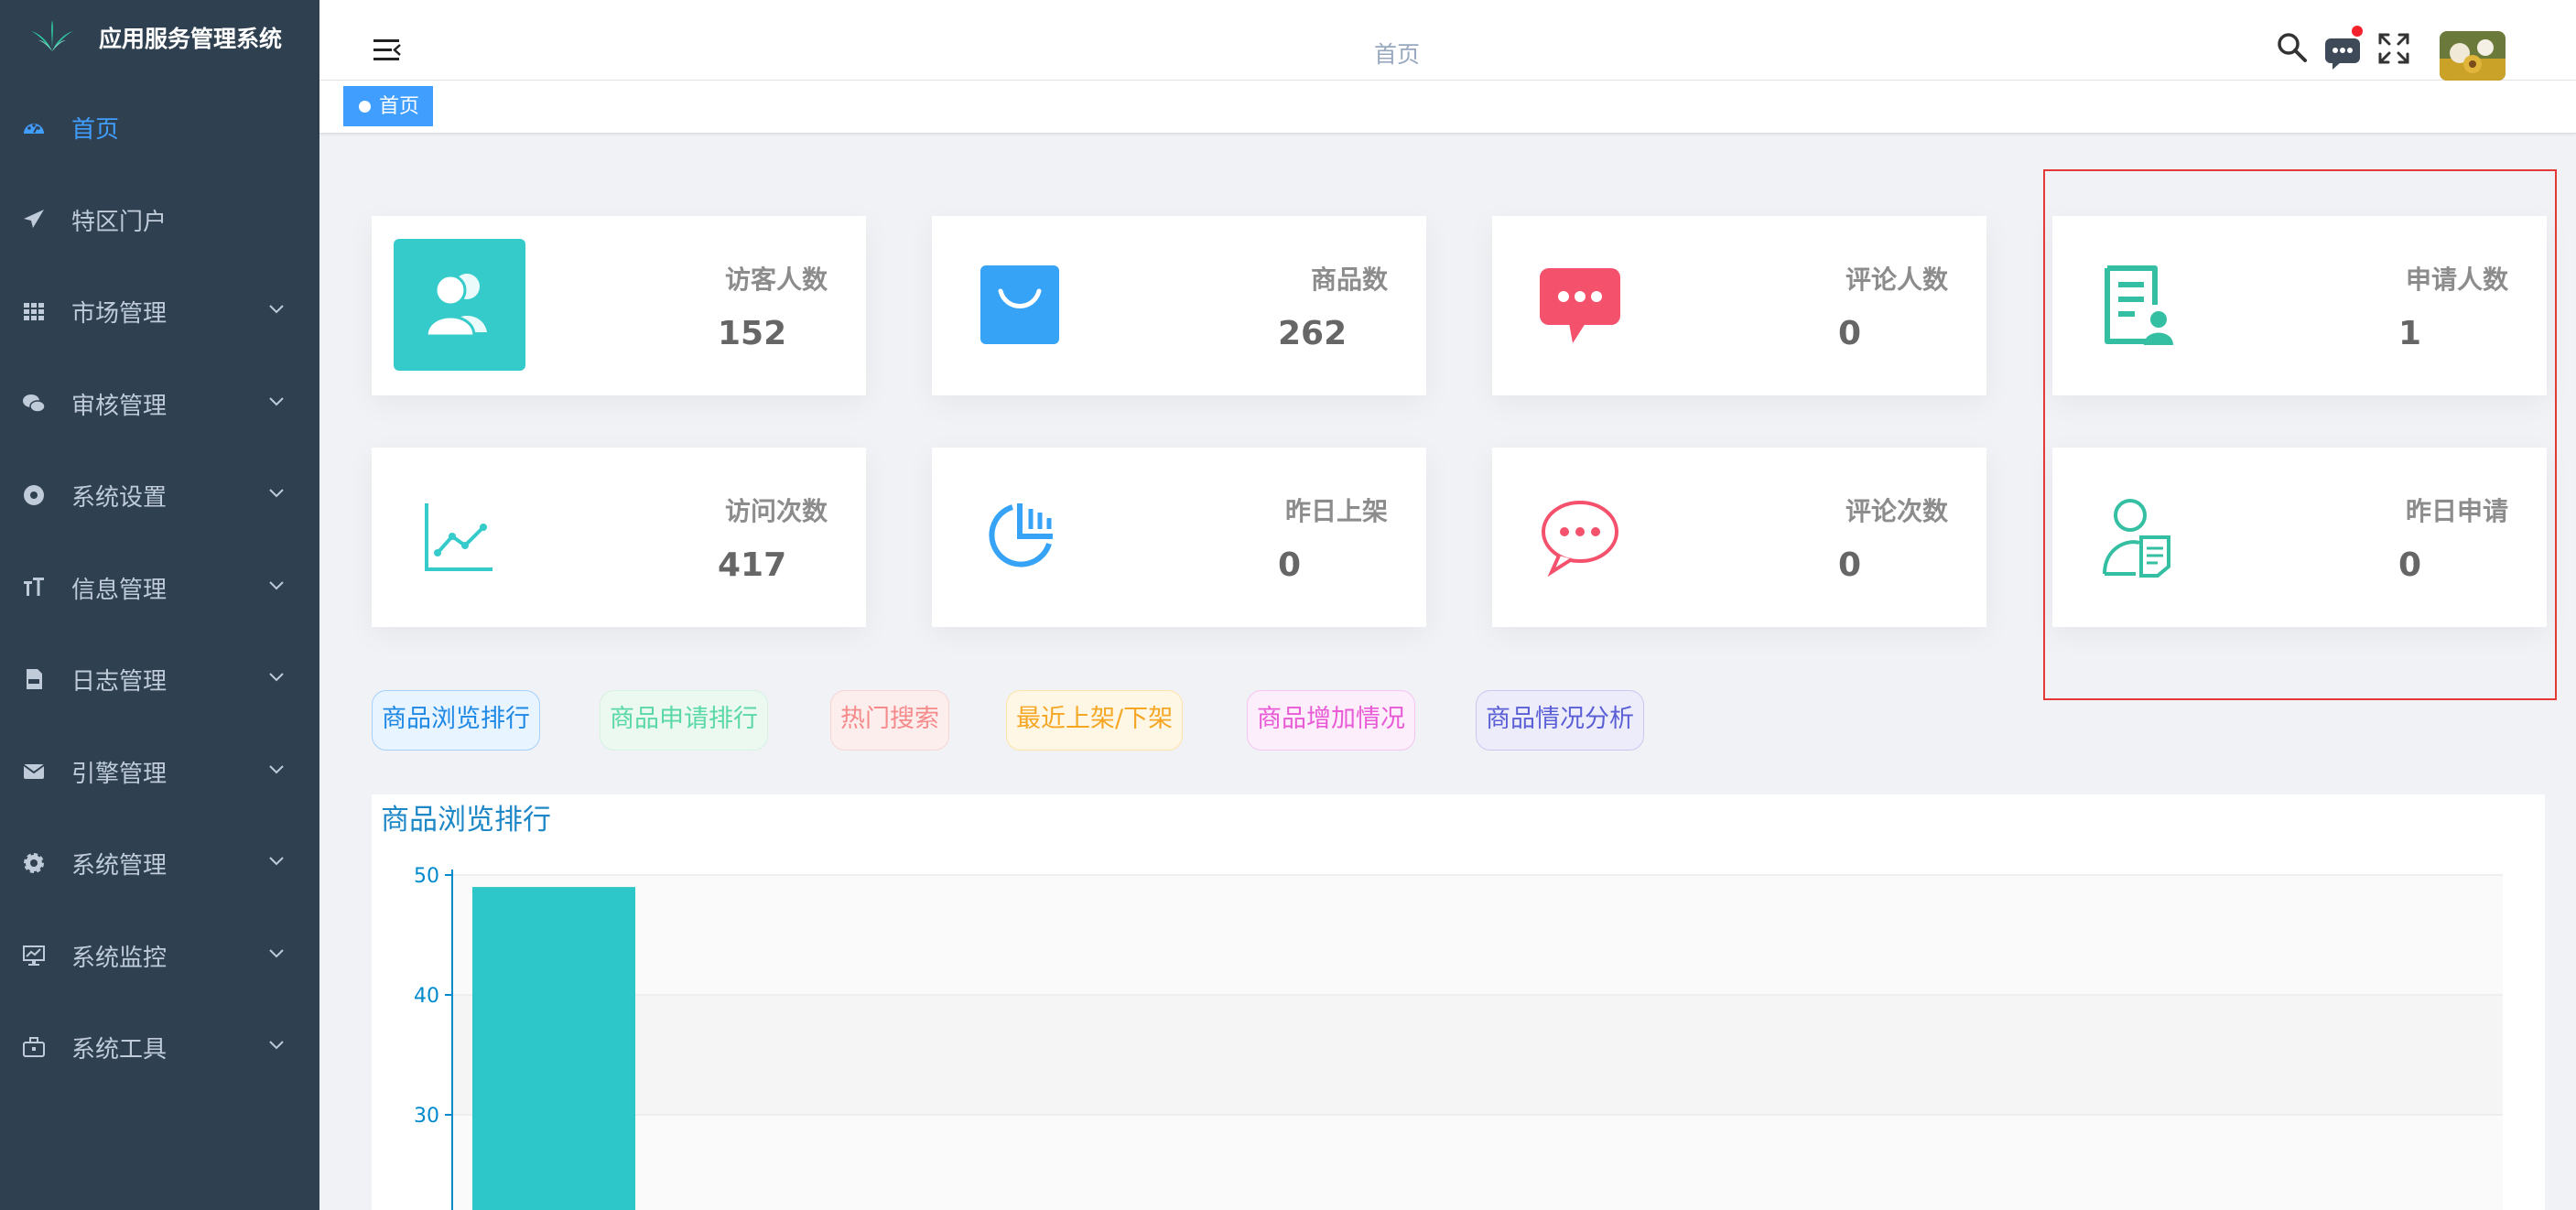  I want to click on text-size-icon, so click(34, 588).